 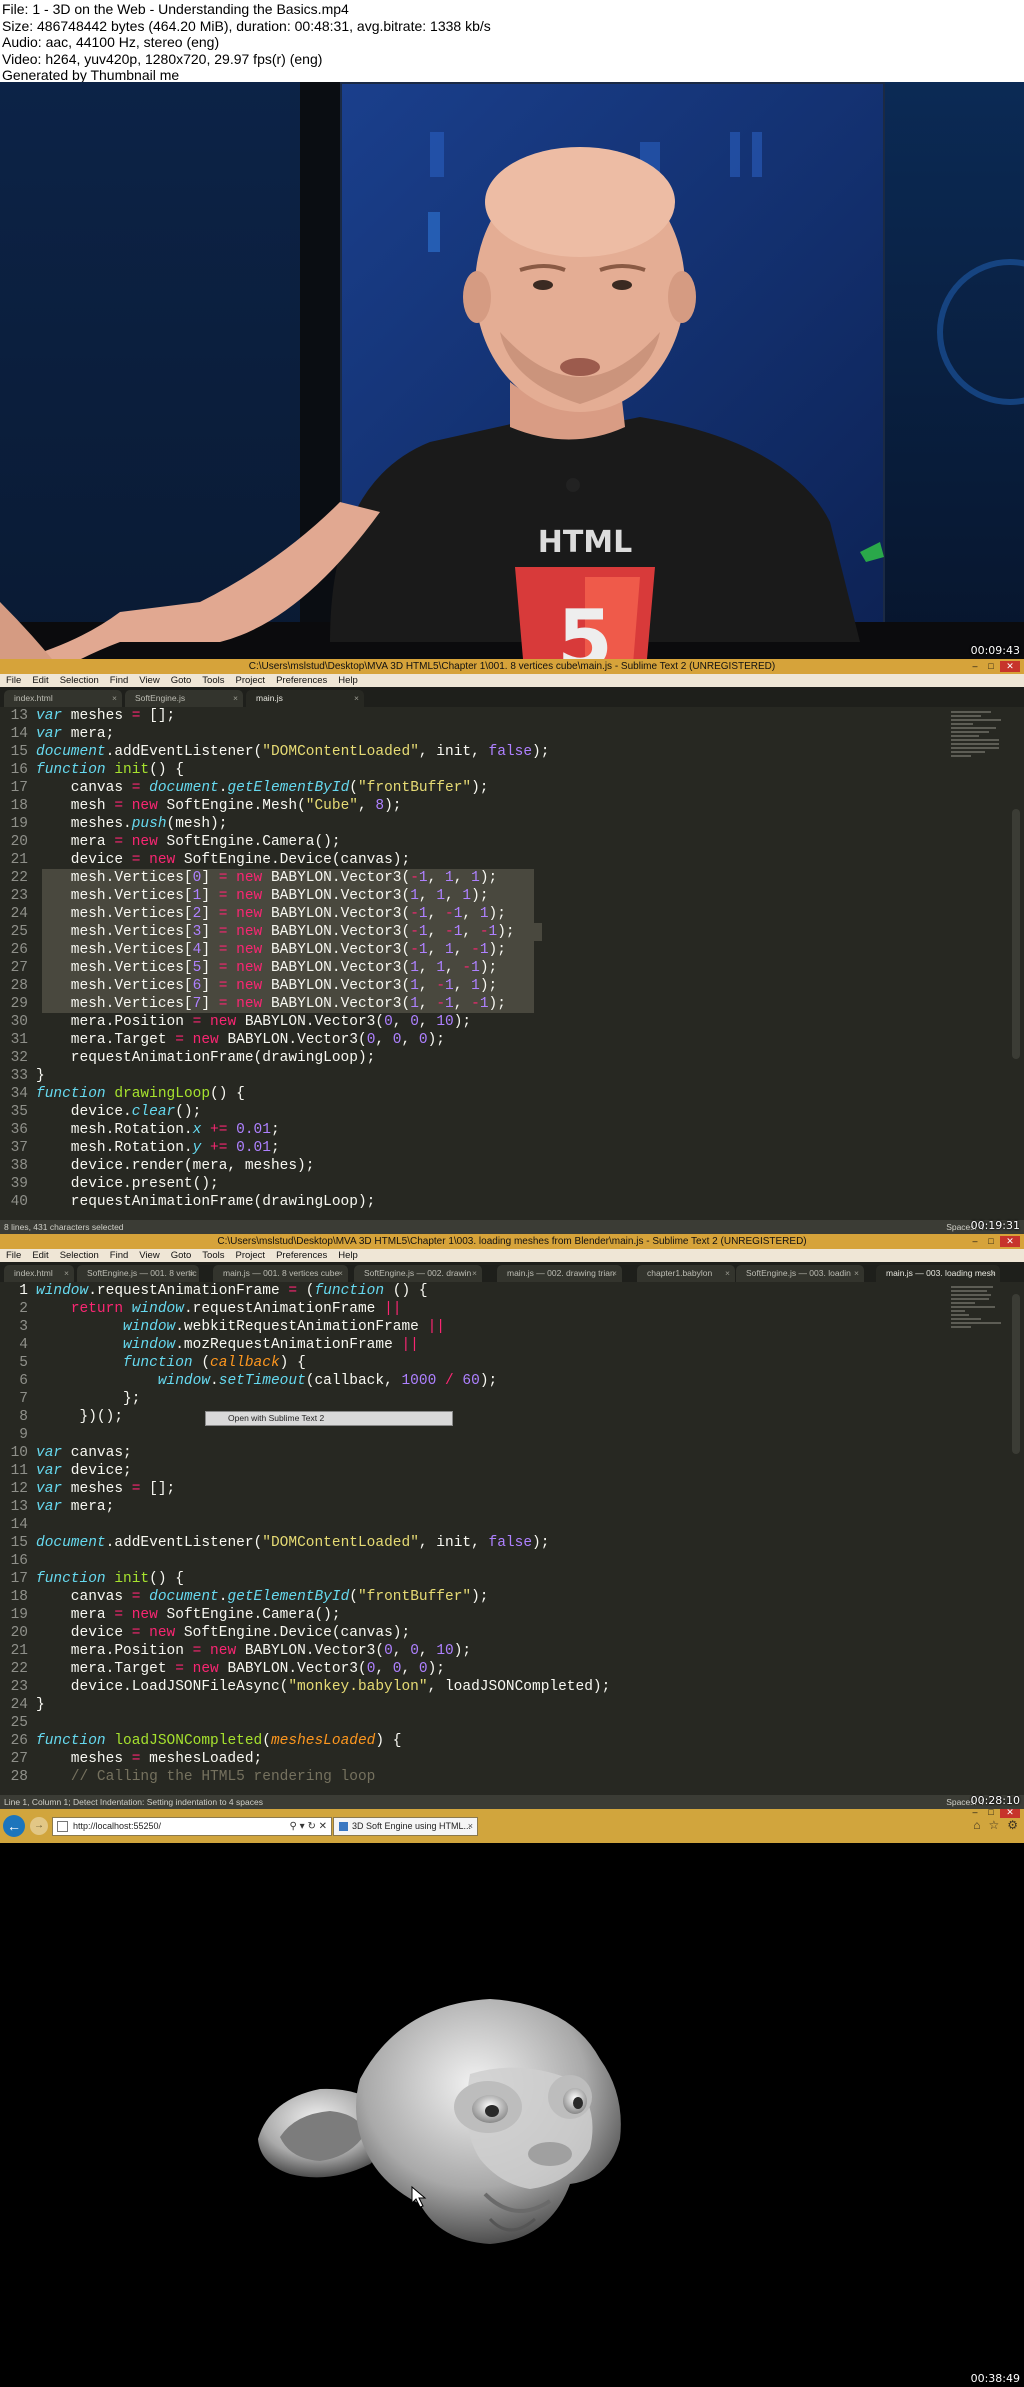 I want to click on code-line: 38 device.render(mera, meshes);, so click(x=162, y=1166).